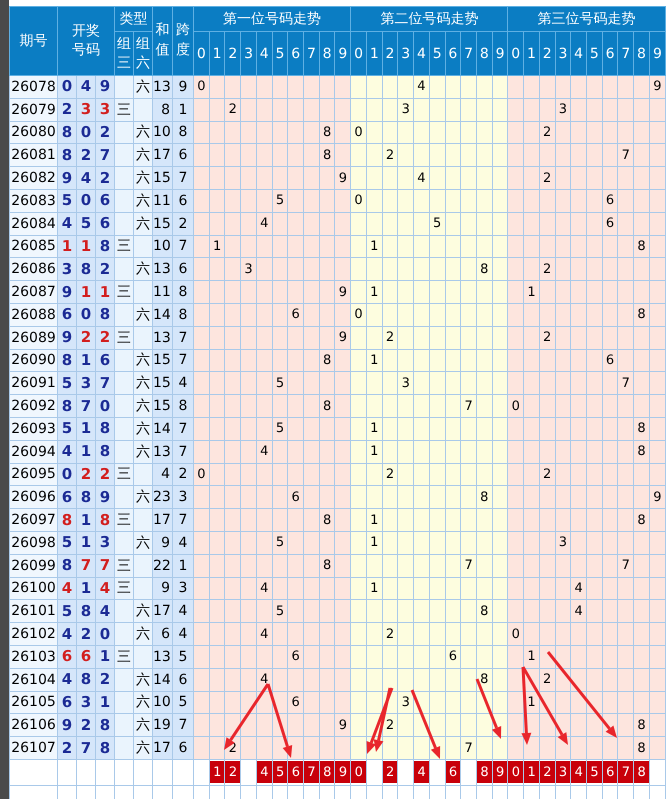  What do you see at coordinates (162, 566) in the screenshot?
I see `sum-value: 22` at bounding box center [162, 566].